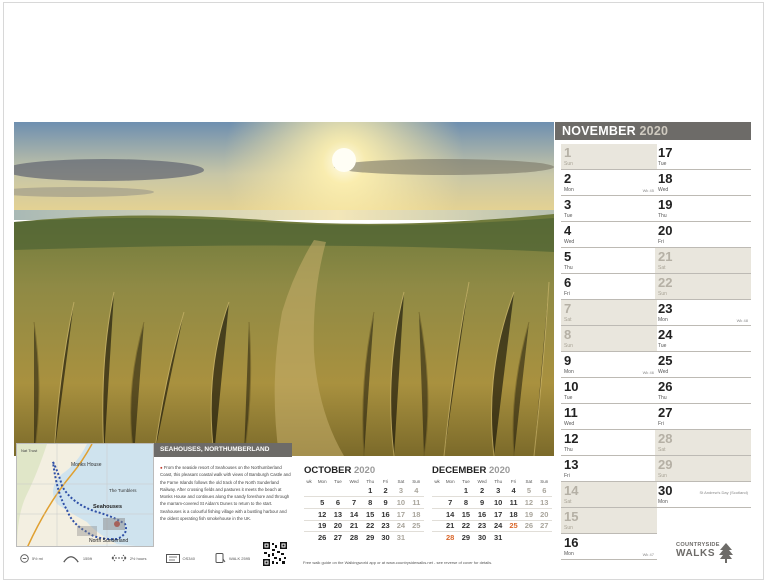 The image size is (768, 584). What do you see at coordinates (338, 514) in the screenshot?
I see `date-cell: 13` at bounding box center [338, 514].